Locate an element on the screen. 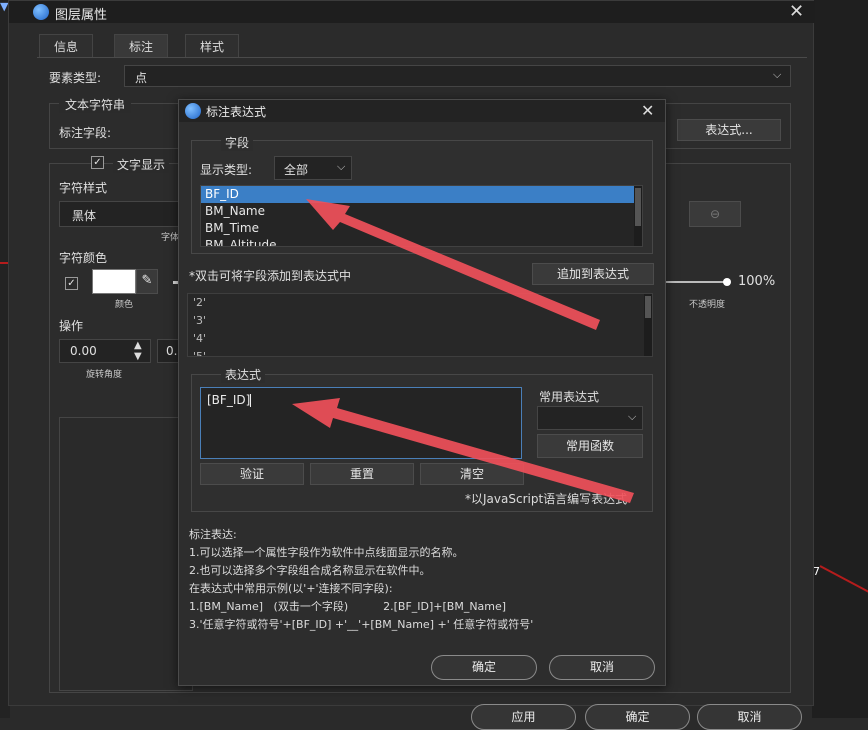  annotation-arrow-expression is located at coordinates (463, 450).